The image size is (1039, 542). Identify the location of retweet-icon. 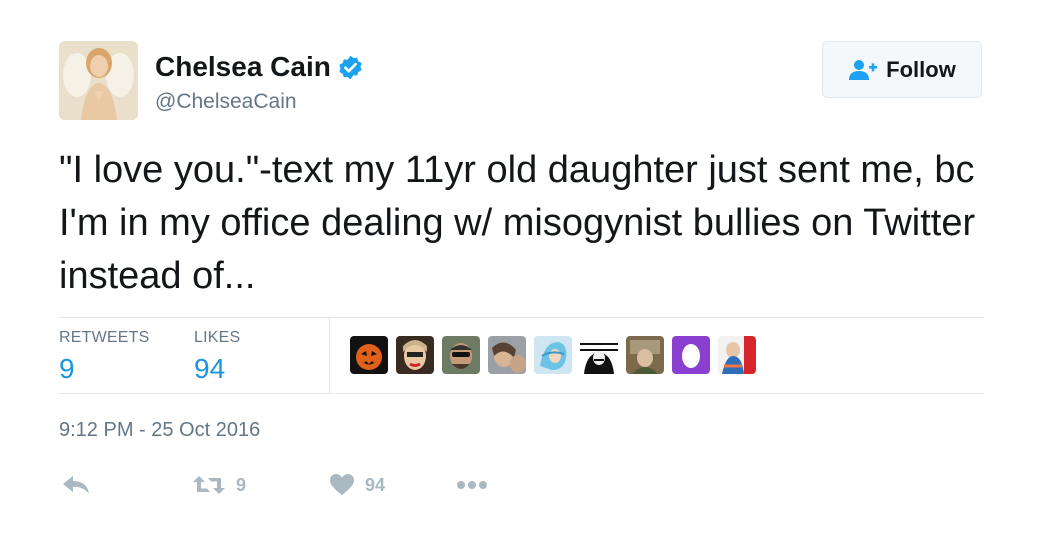
(209, 485).